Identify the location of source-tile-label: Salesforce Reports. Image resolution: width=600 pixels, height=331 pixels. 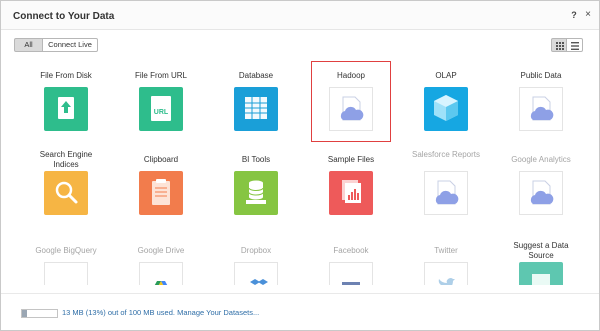
(446, 154).